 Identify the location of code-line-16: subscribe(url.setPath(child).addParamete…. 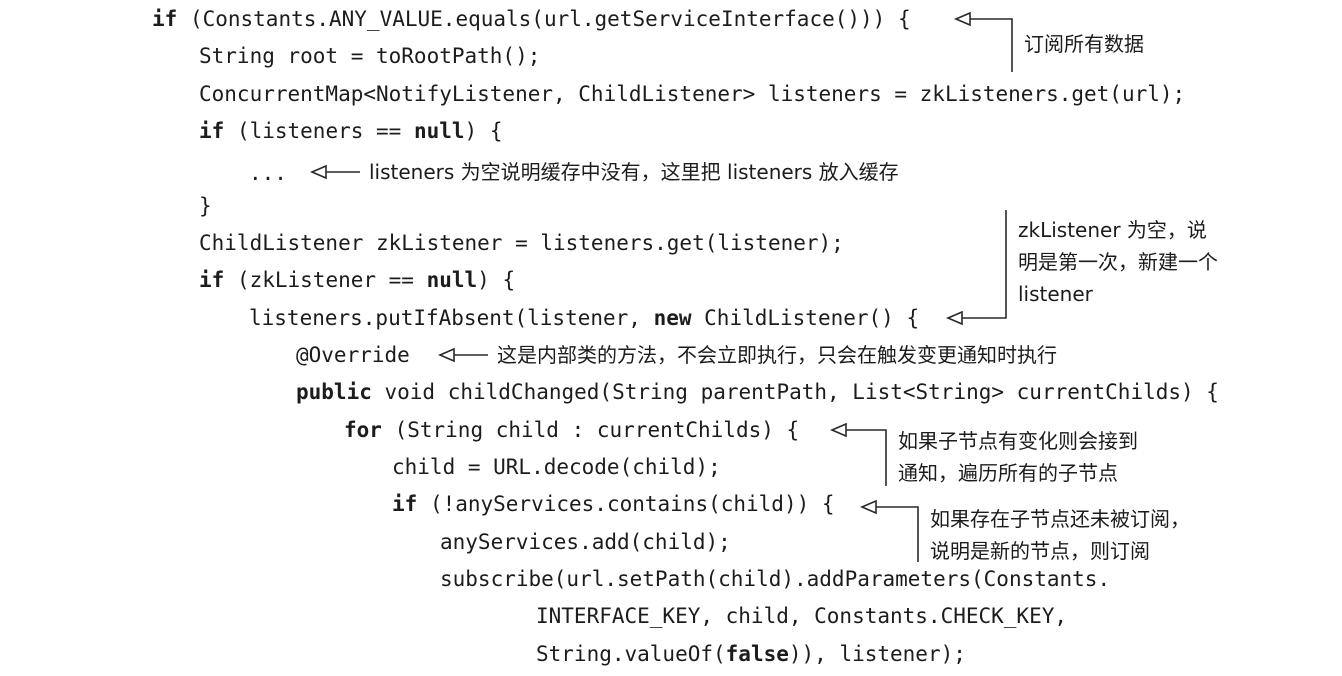
(775, 579).